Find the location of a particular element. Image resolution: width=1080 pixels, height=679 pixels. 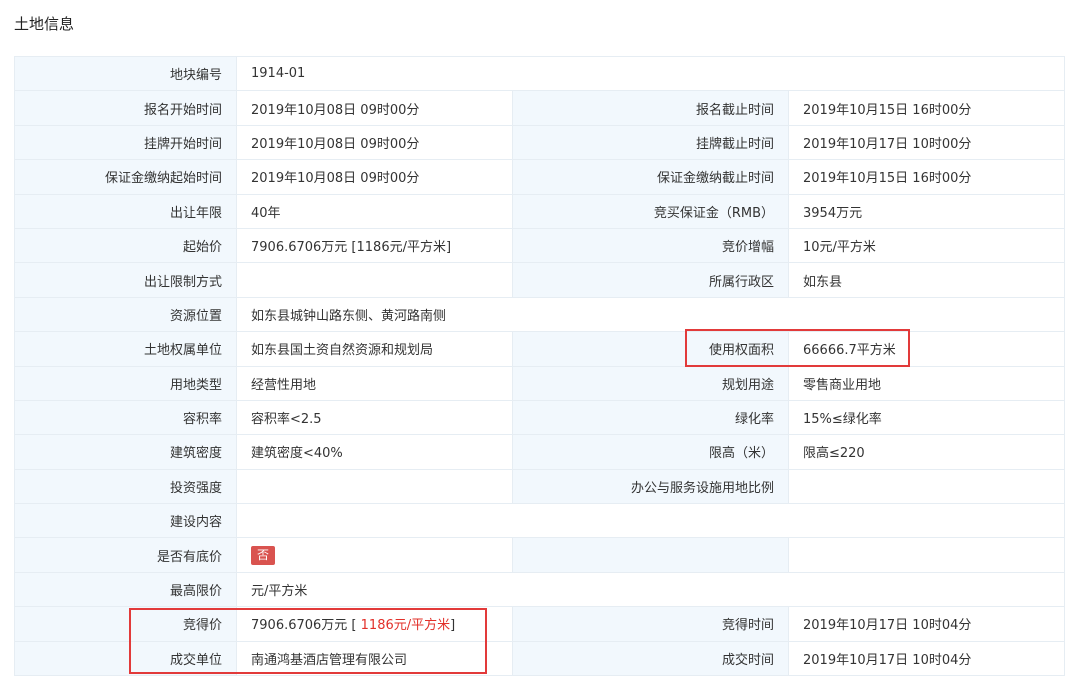

field-label-investment-intensity: 投资强度 is located at coordinates (125, 486).